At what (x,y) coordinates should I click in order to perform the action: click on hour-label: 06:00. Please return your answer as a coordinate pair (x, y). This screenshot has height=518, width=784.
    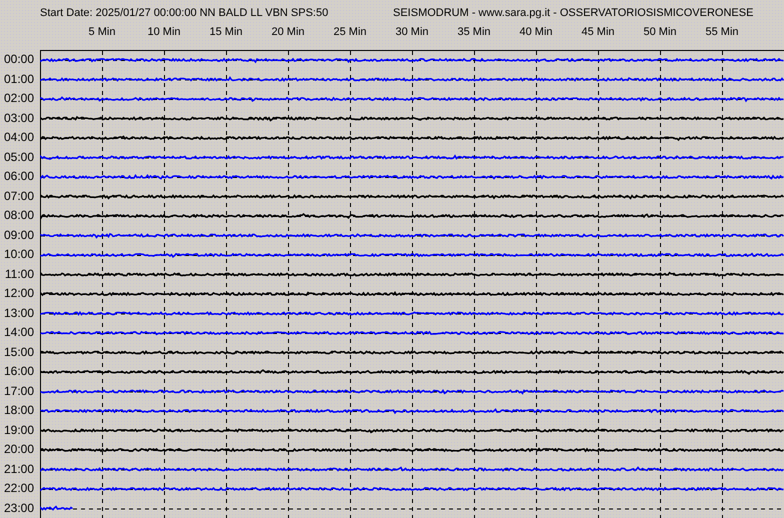
    Looking at the image, I should click on (19, 176).